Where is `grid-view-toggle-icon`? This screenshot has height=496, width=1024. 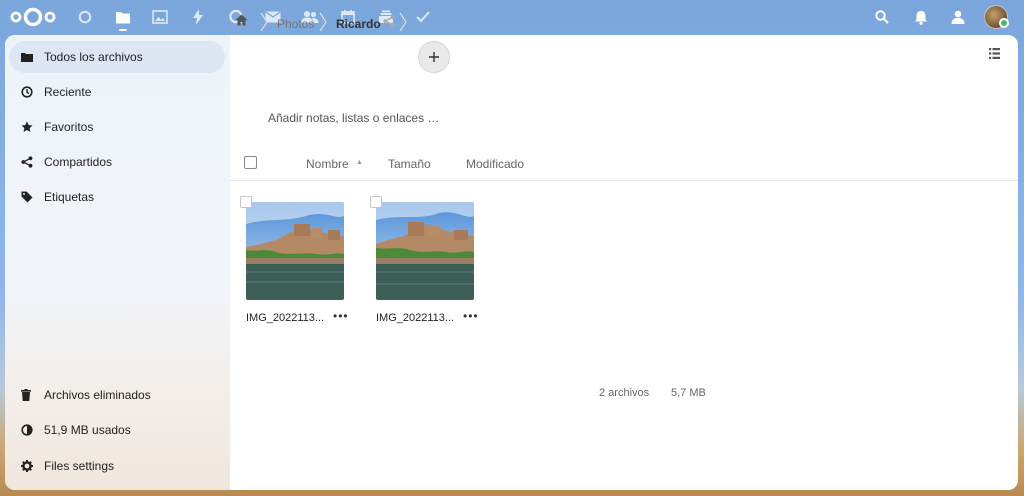 grid-view-toggle-icon is located at coordinates (994, 55).